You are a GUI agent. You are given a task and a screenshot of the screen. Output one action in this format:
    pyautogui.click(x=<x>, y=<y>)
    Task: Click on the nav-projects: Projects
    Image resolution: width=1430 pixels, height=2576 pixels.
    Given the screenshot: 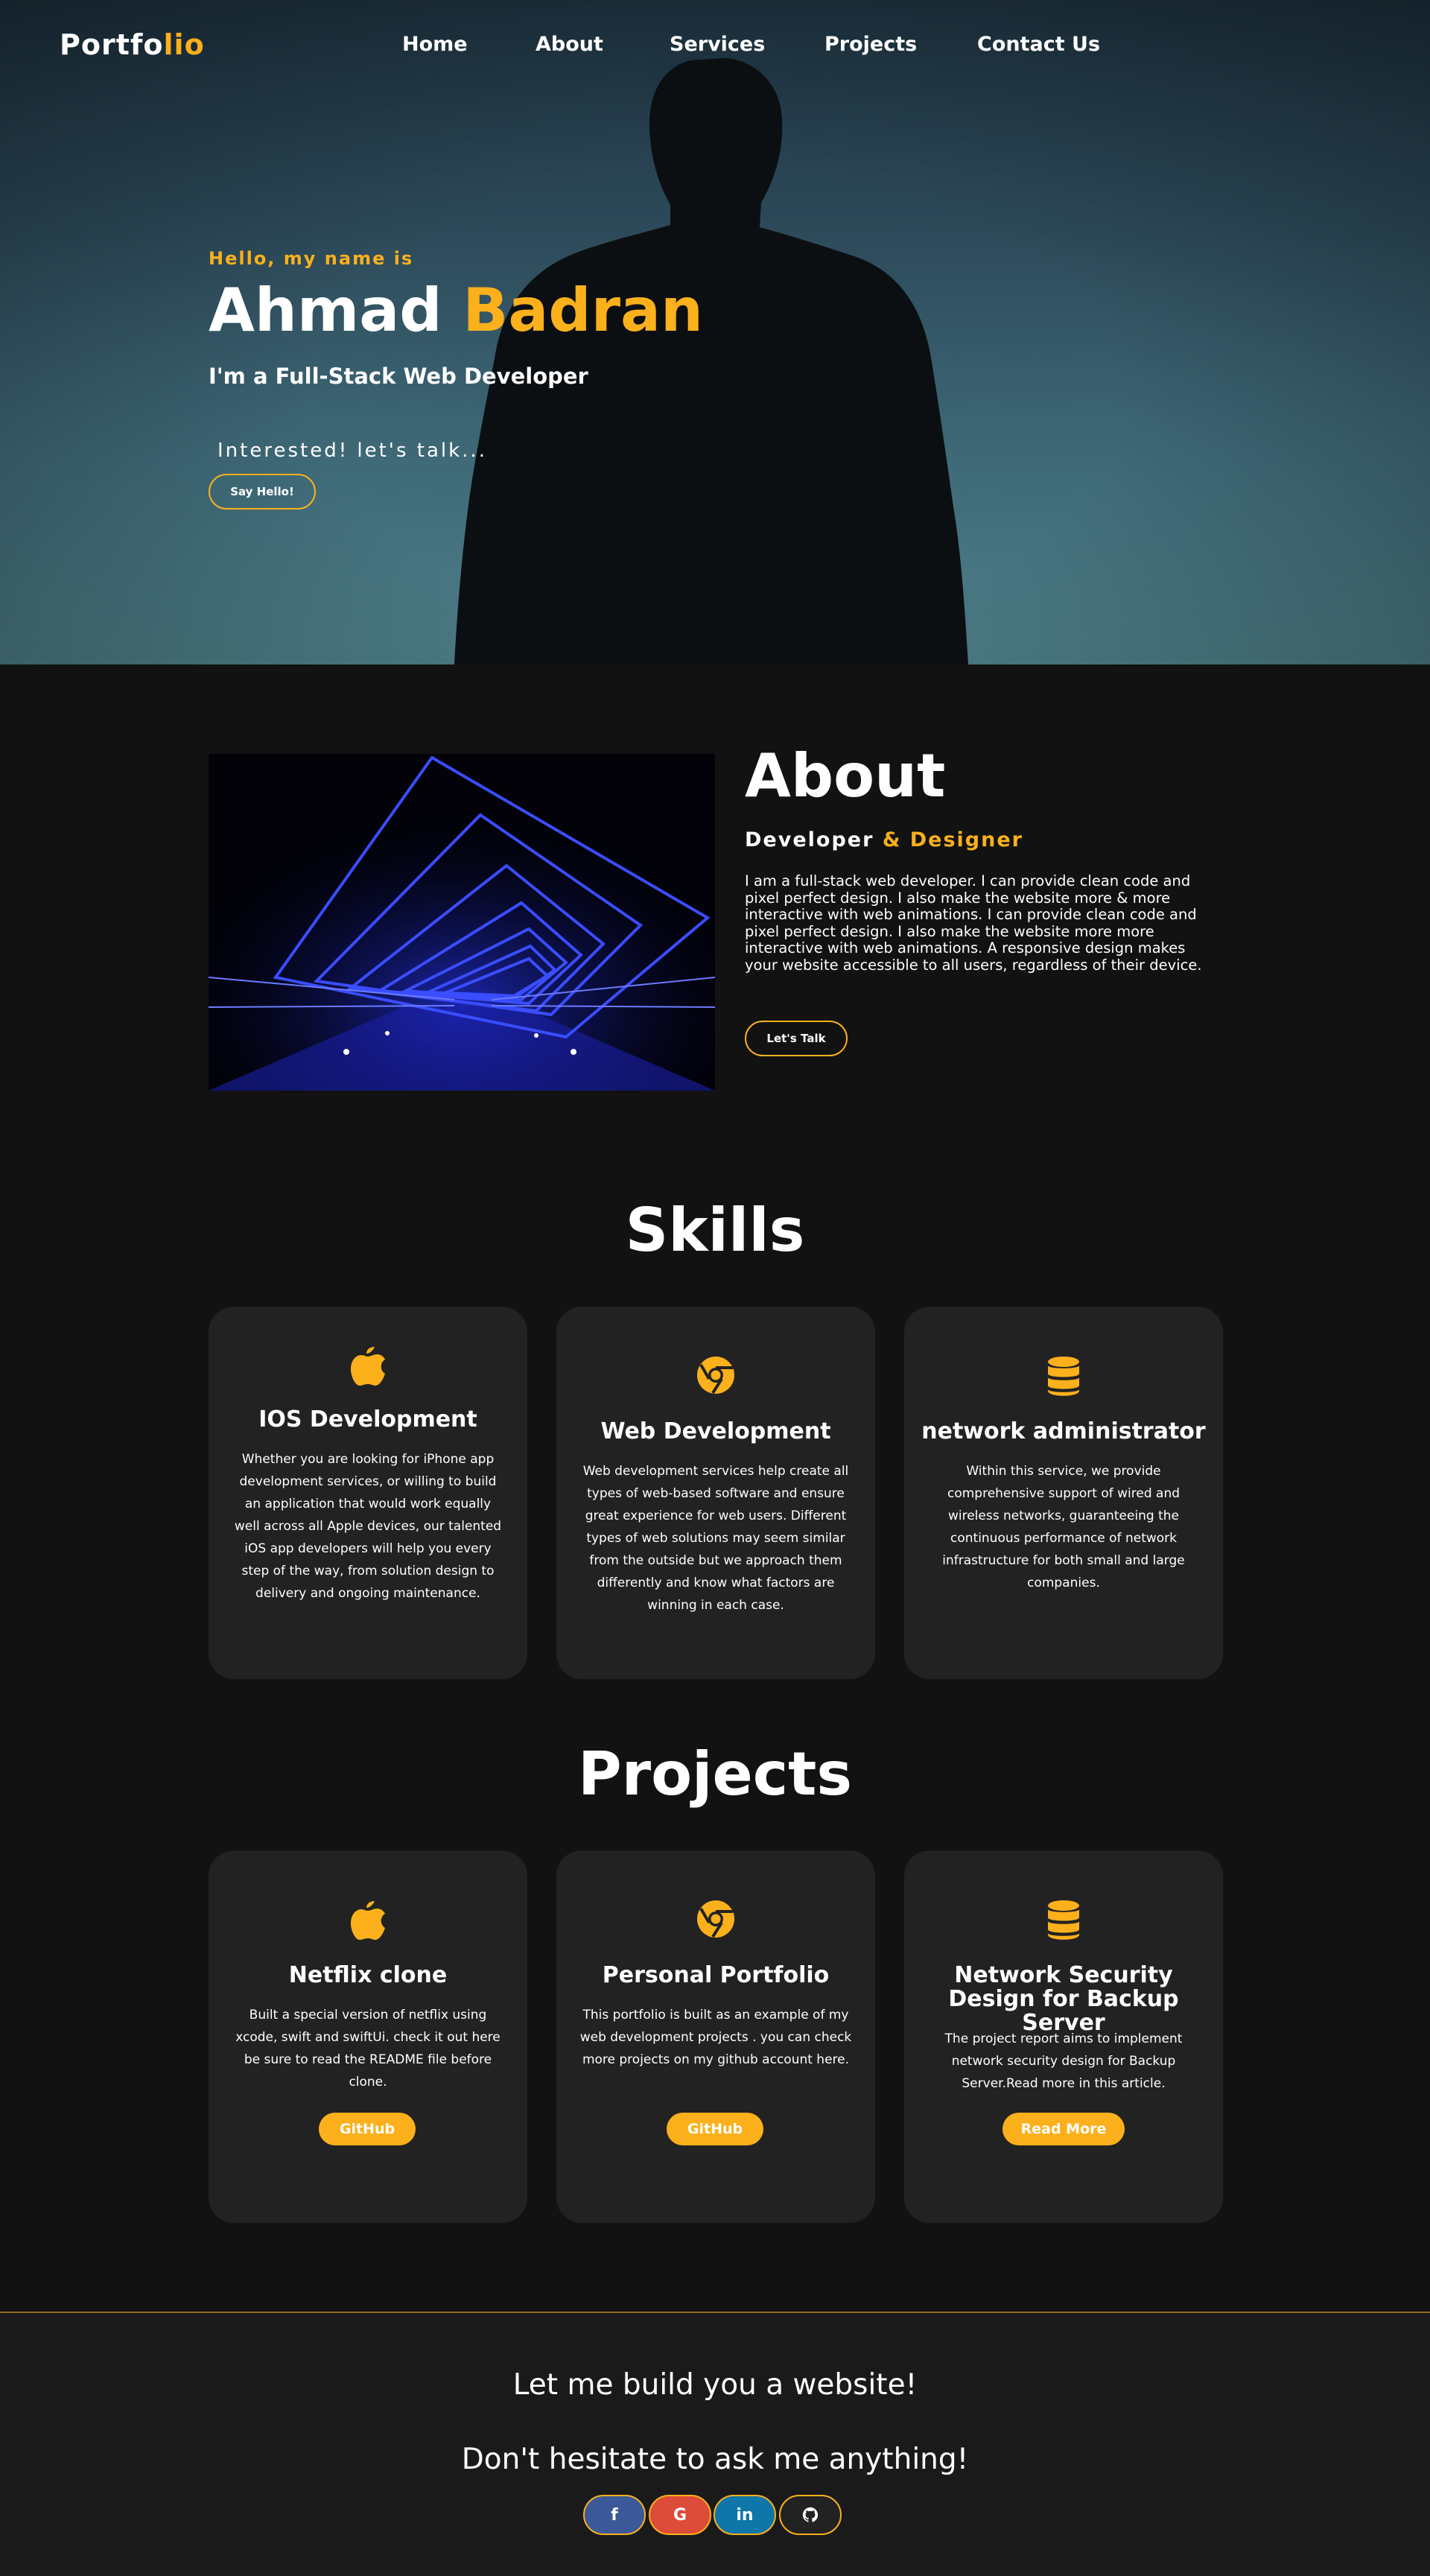 What is the action you would take?
    pyautogui.click(x=870, y=45)
    